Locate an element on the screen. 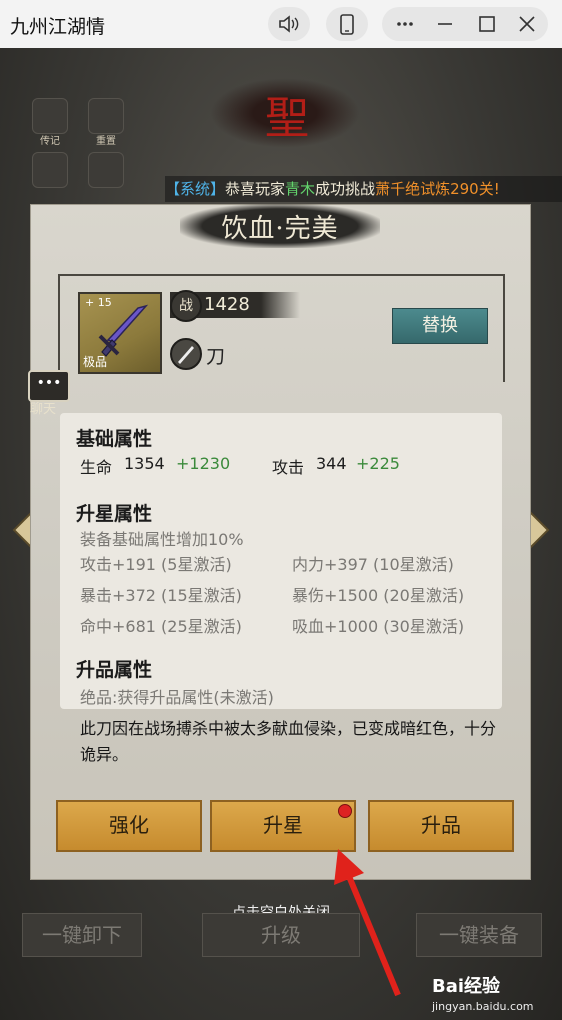 The height and width of the screenshot is (1020, 562). item-grade: 极品 is located at coordinates (95, 362).